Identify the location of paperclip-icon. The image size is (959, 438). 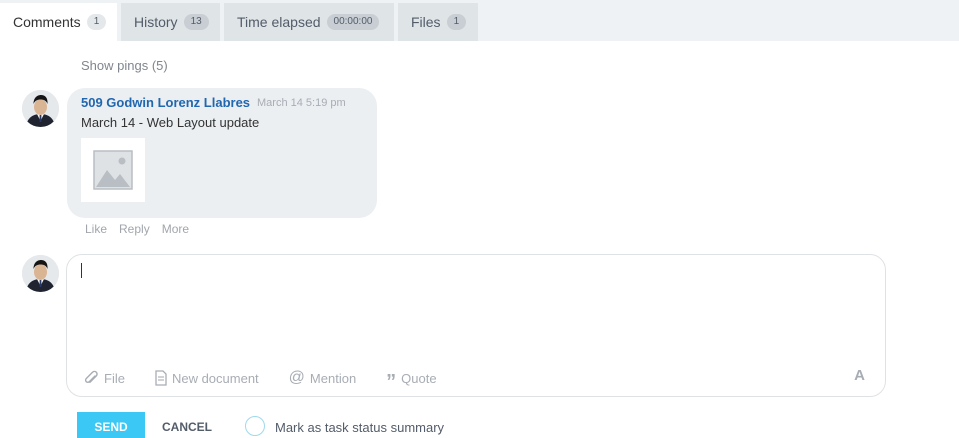
(91, 376).